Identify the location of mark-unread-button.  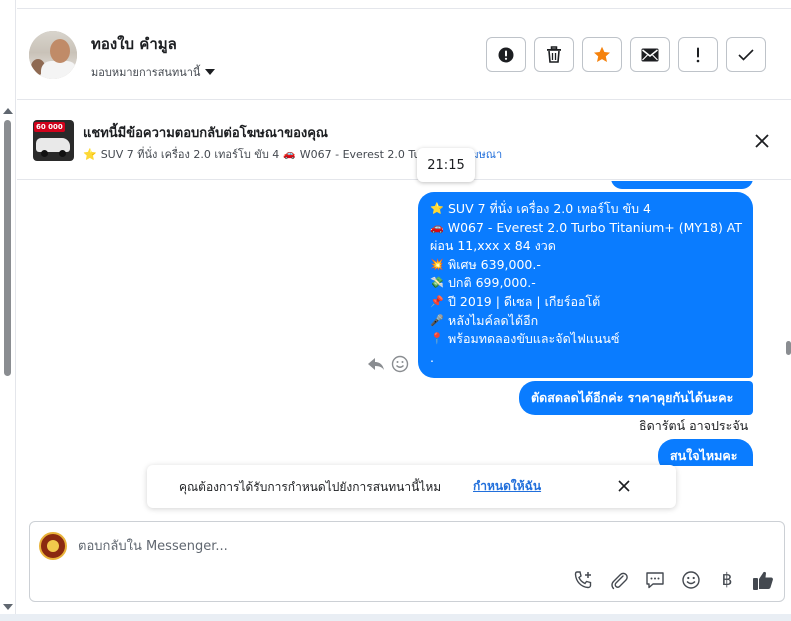
(650, 54).